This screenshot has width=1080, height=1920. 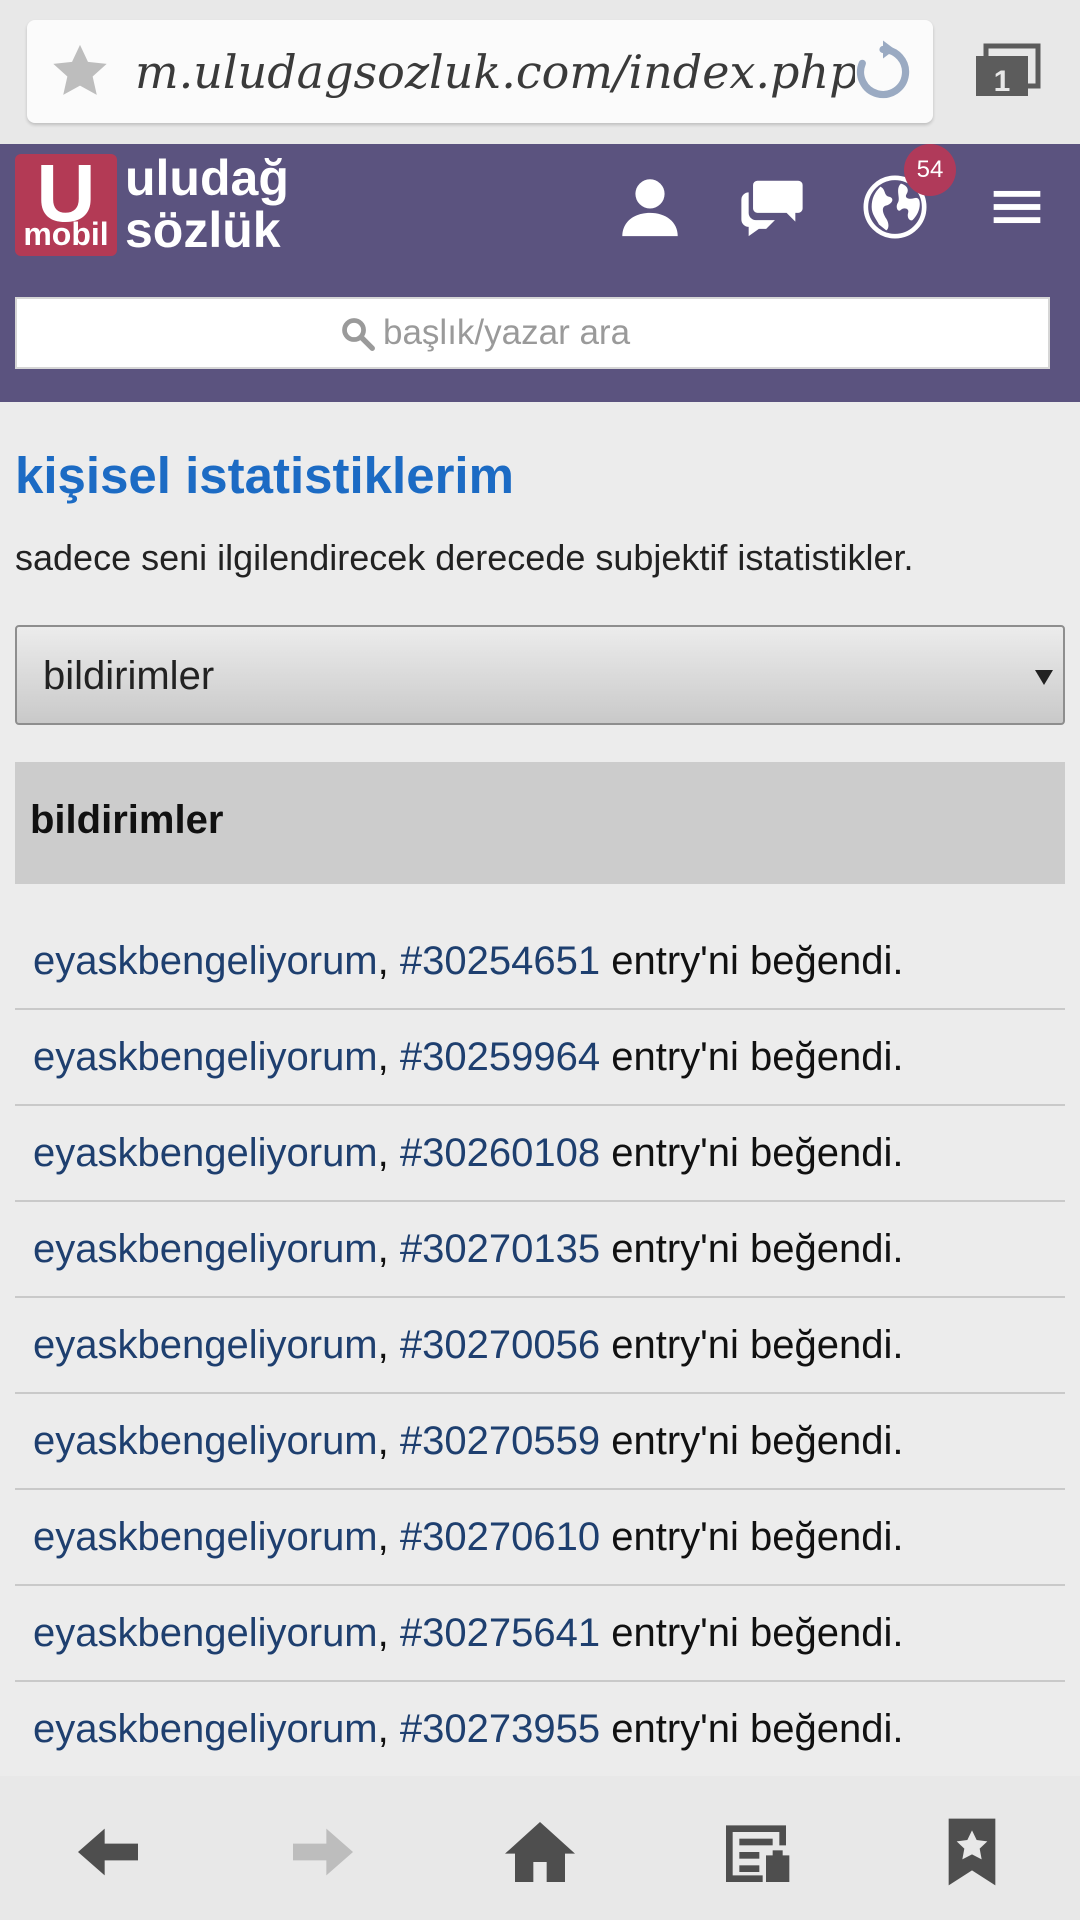 I want to click on tabs-count: 1, so click(x=1002, y=81).